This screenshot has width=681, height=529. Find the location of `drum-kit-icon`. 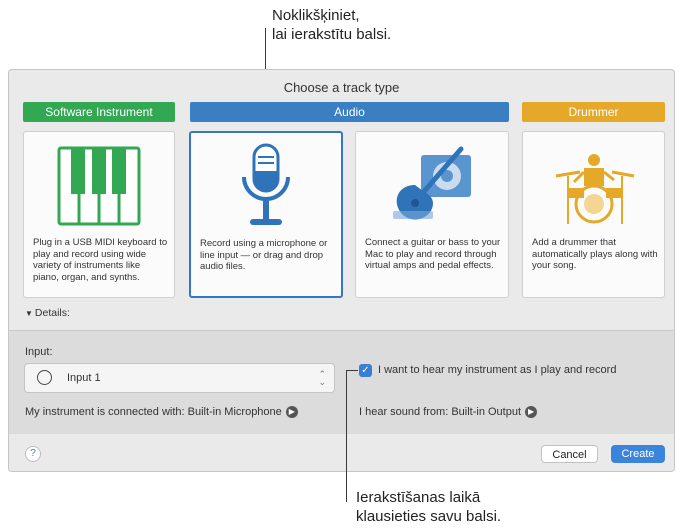

drum-kit-icon is located at coordinates (594, 189).